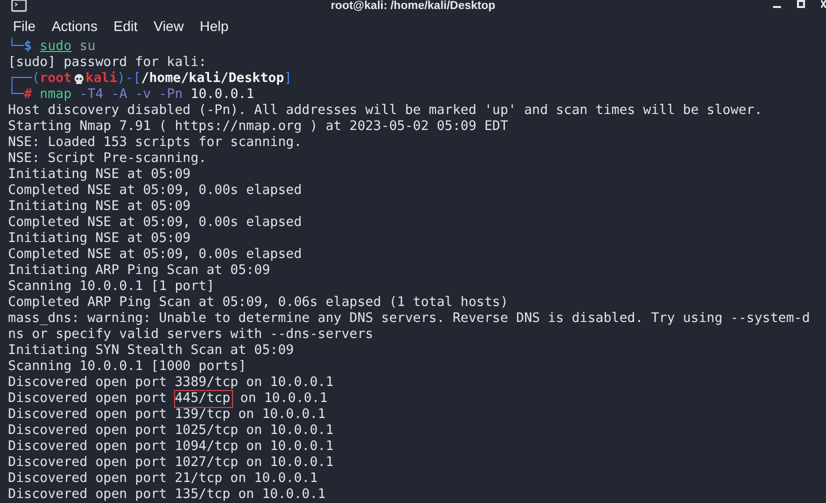 The width and height of the screenshot is (826, 503). Describe the element at coordinates (107, 159) in the screenshot. I see `output-line: NSE: Script Pre-scanning.` at that location.